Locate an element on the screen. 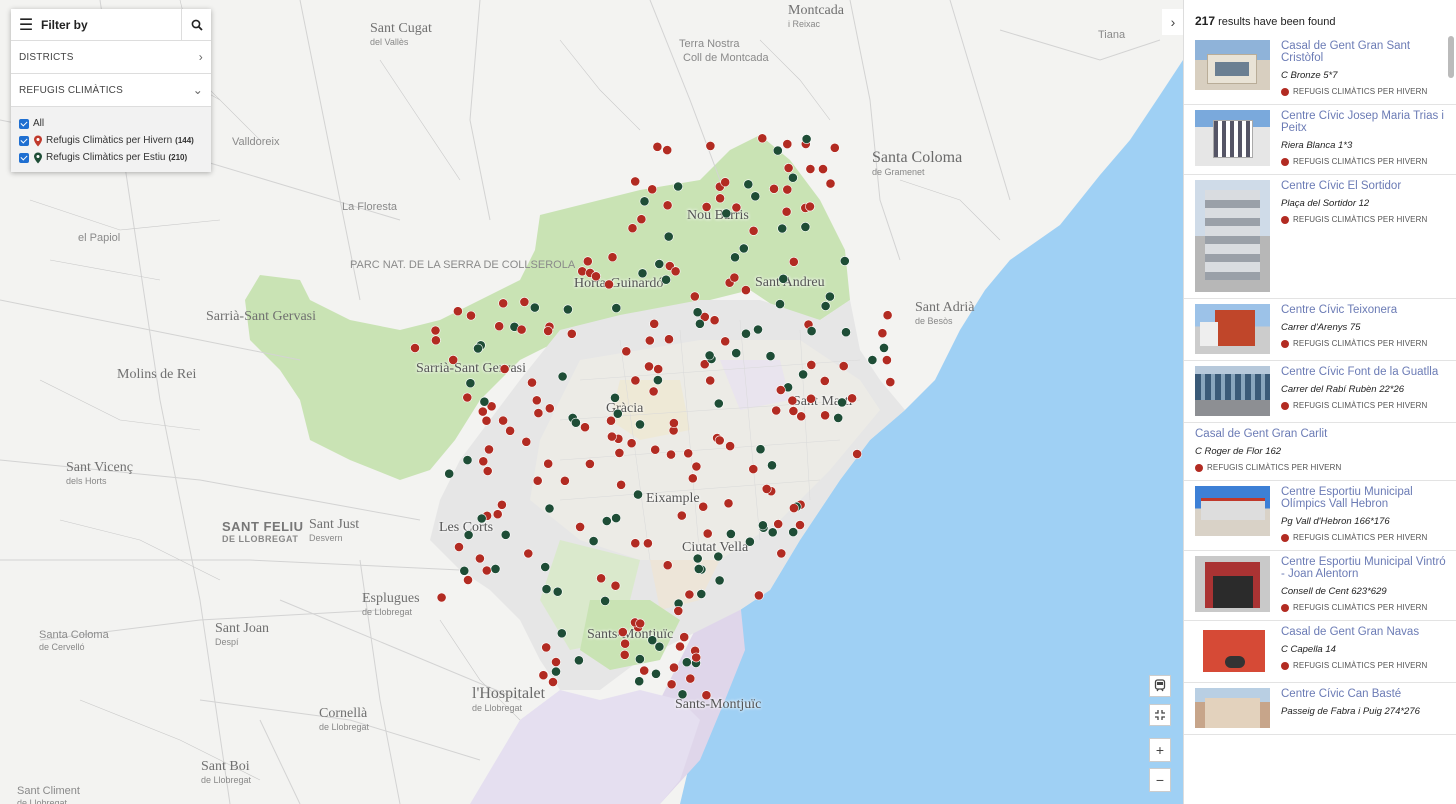 This screenshot has height=804, width=1456. option-all: All is located at coordinates (111, 123).